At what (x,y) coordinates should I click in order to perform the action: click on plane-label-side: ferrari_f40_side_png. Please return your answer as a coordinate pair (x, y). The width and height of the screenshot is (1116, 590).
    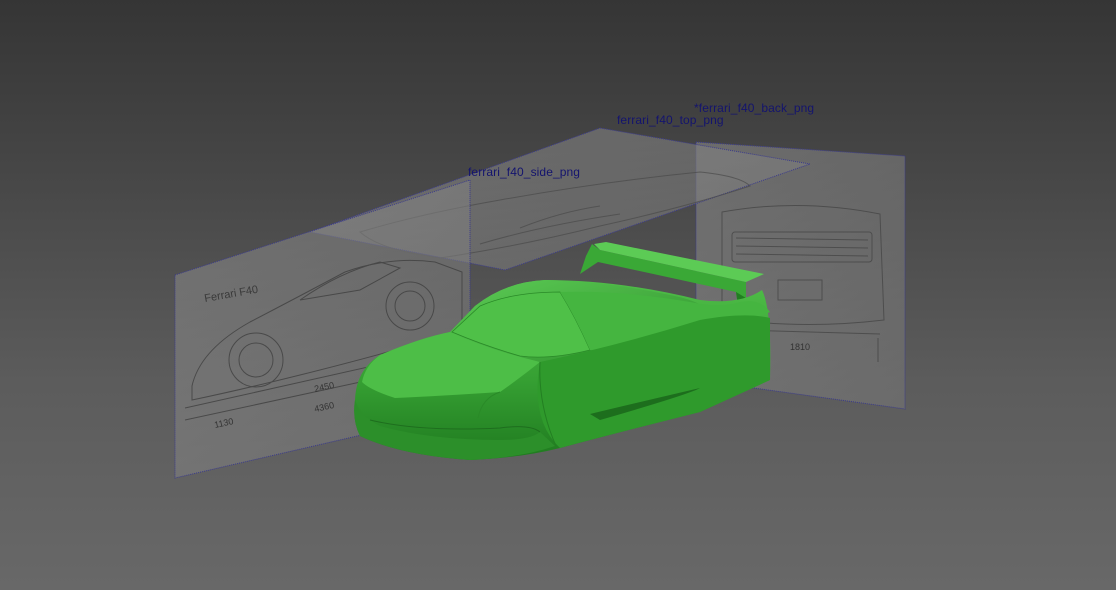
    Looking at the image, I should click on (524, 172).